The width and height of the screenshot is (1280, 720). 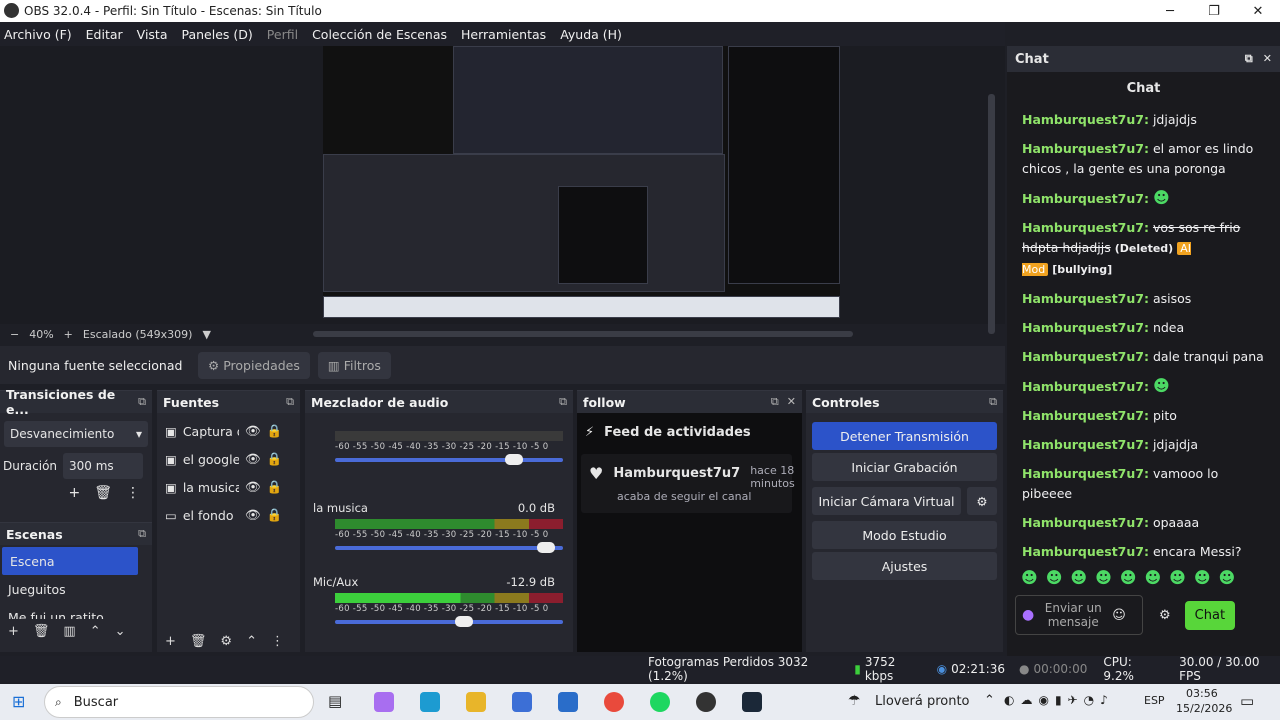 I want to click on menu-archivo: Archivo (F), so click(x=38, y=34).